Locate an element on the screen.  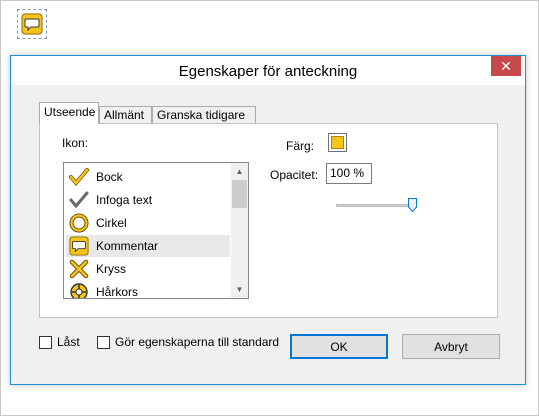
close-icon: ✕ is located at coordinates (506, 65).